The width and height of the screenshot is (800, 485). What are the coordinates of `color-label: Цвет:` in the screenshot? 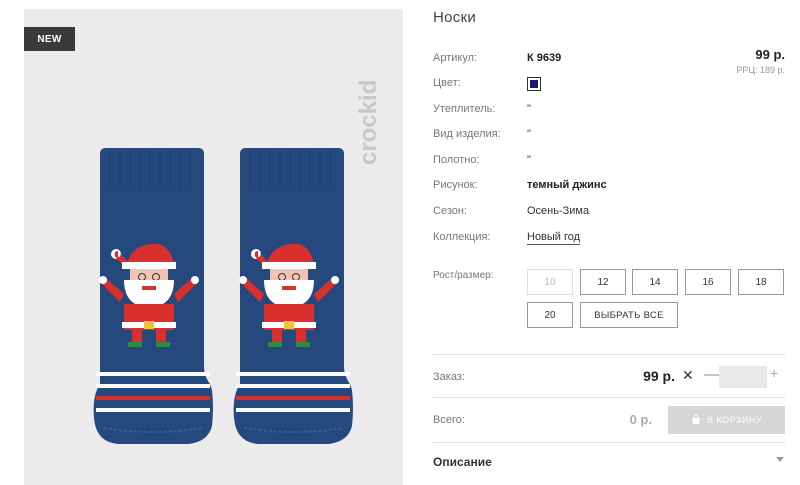 It's located at (447, 83).